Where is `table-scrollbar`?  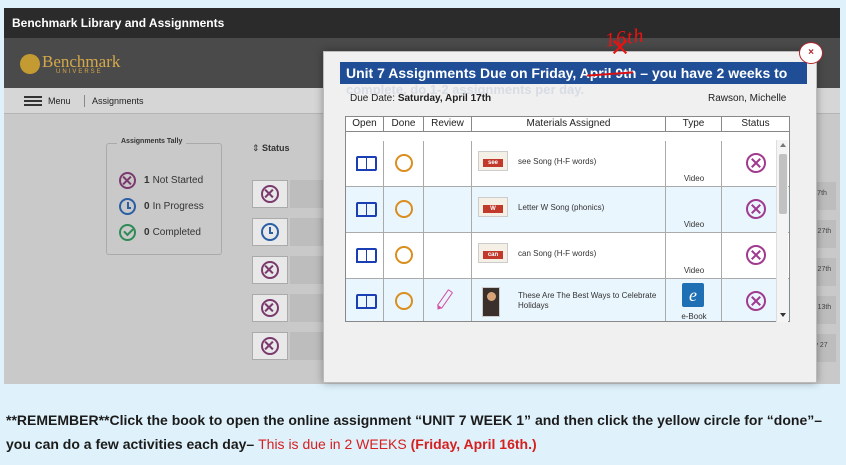
table-scrollbar is located at coordinates (782, 231).